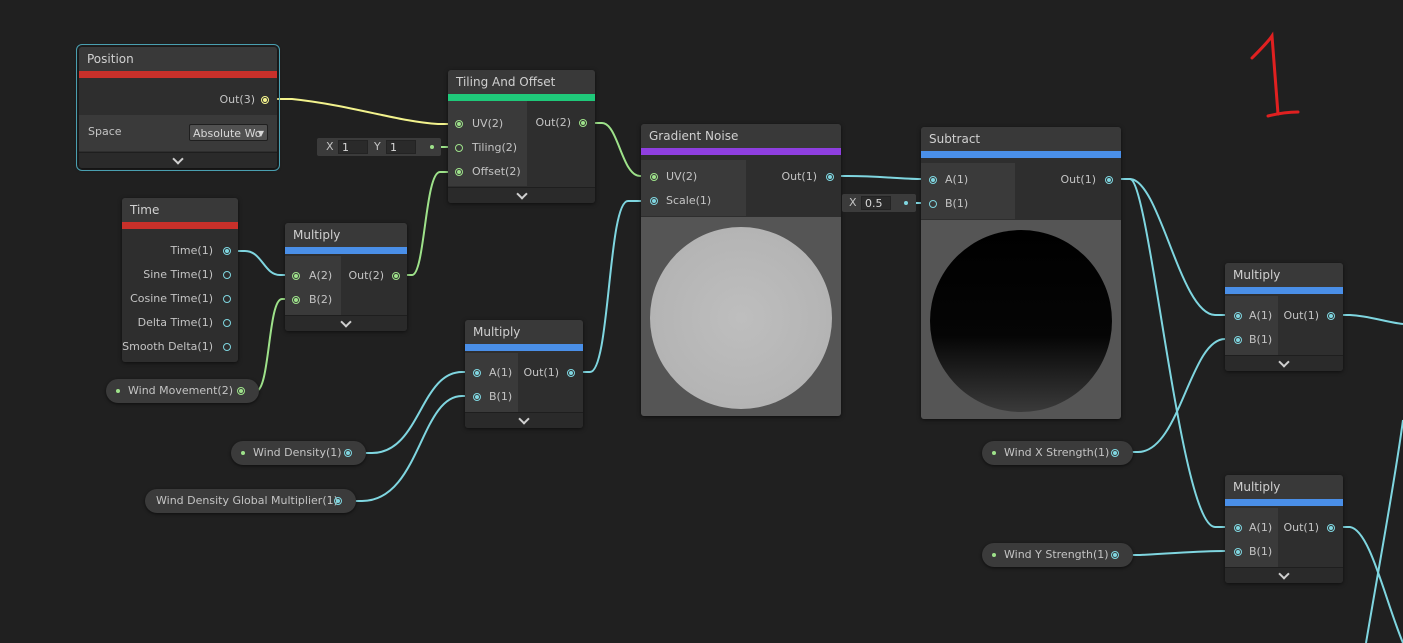 This screenshot has height=643, width=1403. I want to click on input-row: UV(2), so click(479, 124).